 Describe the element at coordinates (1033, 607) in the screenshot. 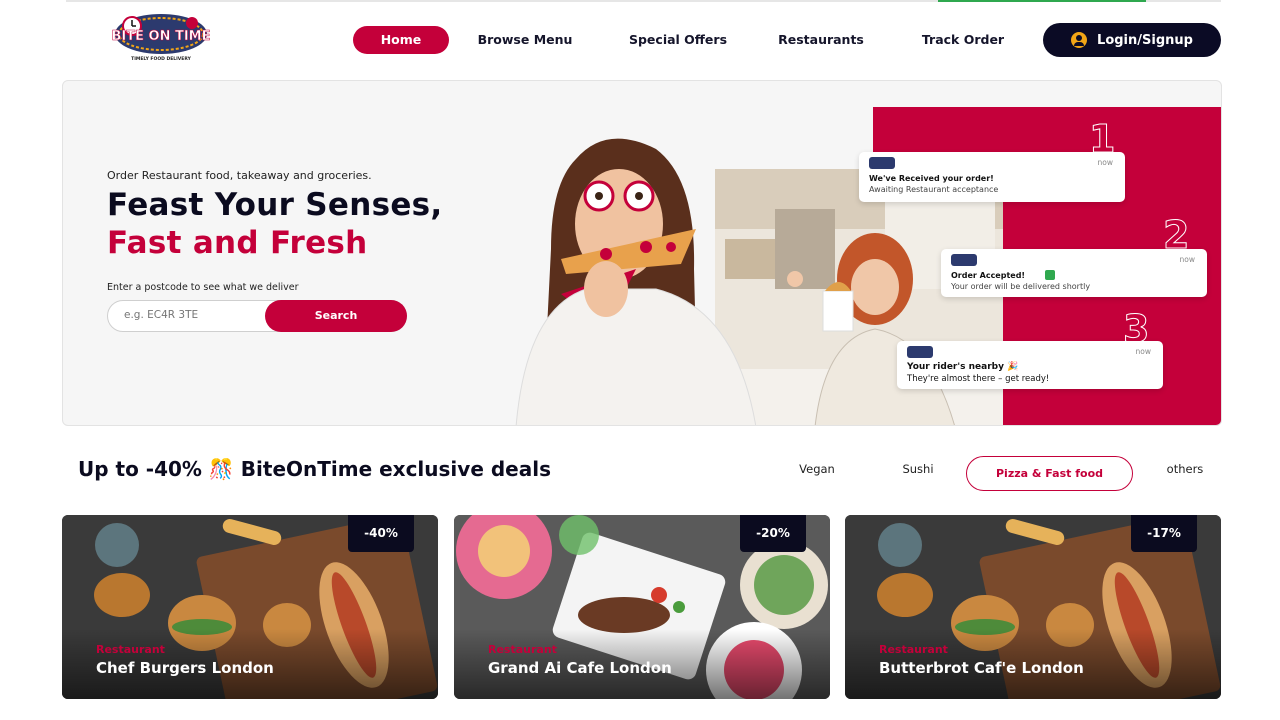

I see `deal-card: -17% Restaurant Butterbrot Caf'e London` at that location.